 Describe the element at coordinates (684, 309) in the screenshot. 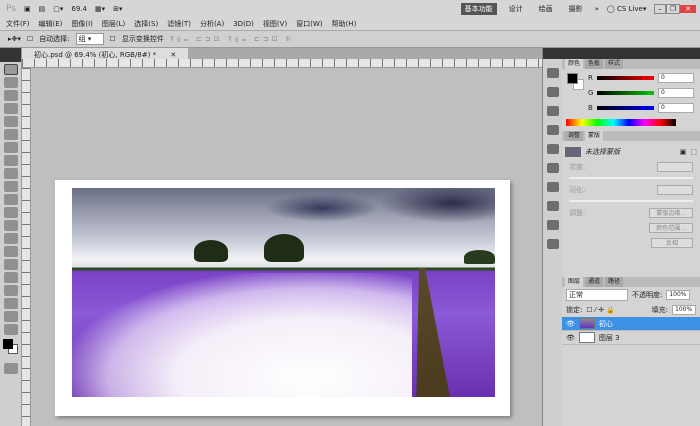

I see `fill-field: 100%` at that location.